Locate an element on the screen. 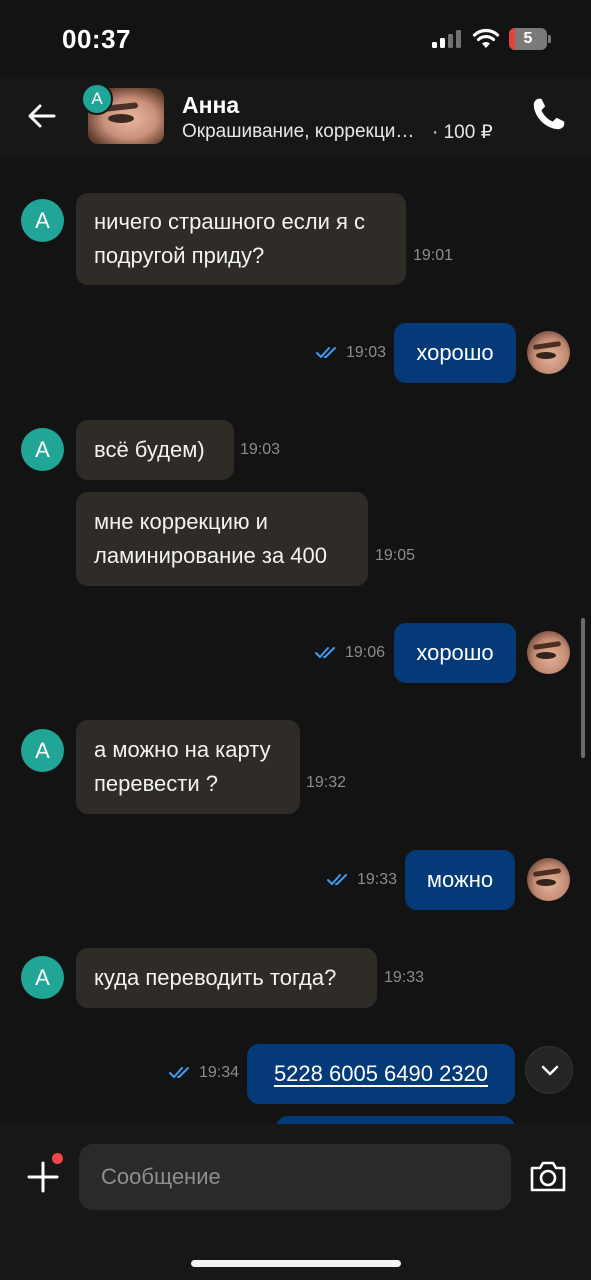 This screenshot has width=591, height=1280. message-line: куда переводить тогда? is located at coordinates (215, 977).